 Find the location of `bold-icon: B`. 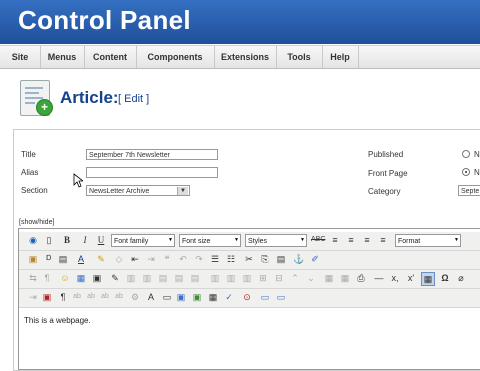

bold-icon: B is located at coordinates (67, 240).